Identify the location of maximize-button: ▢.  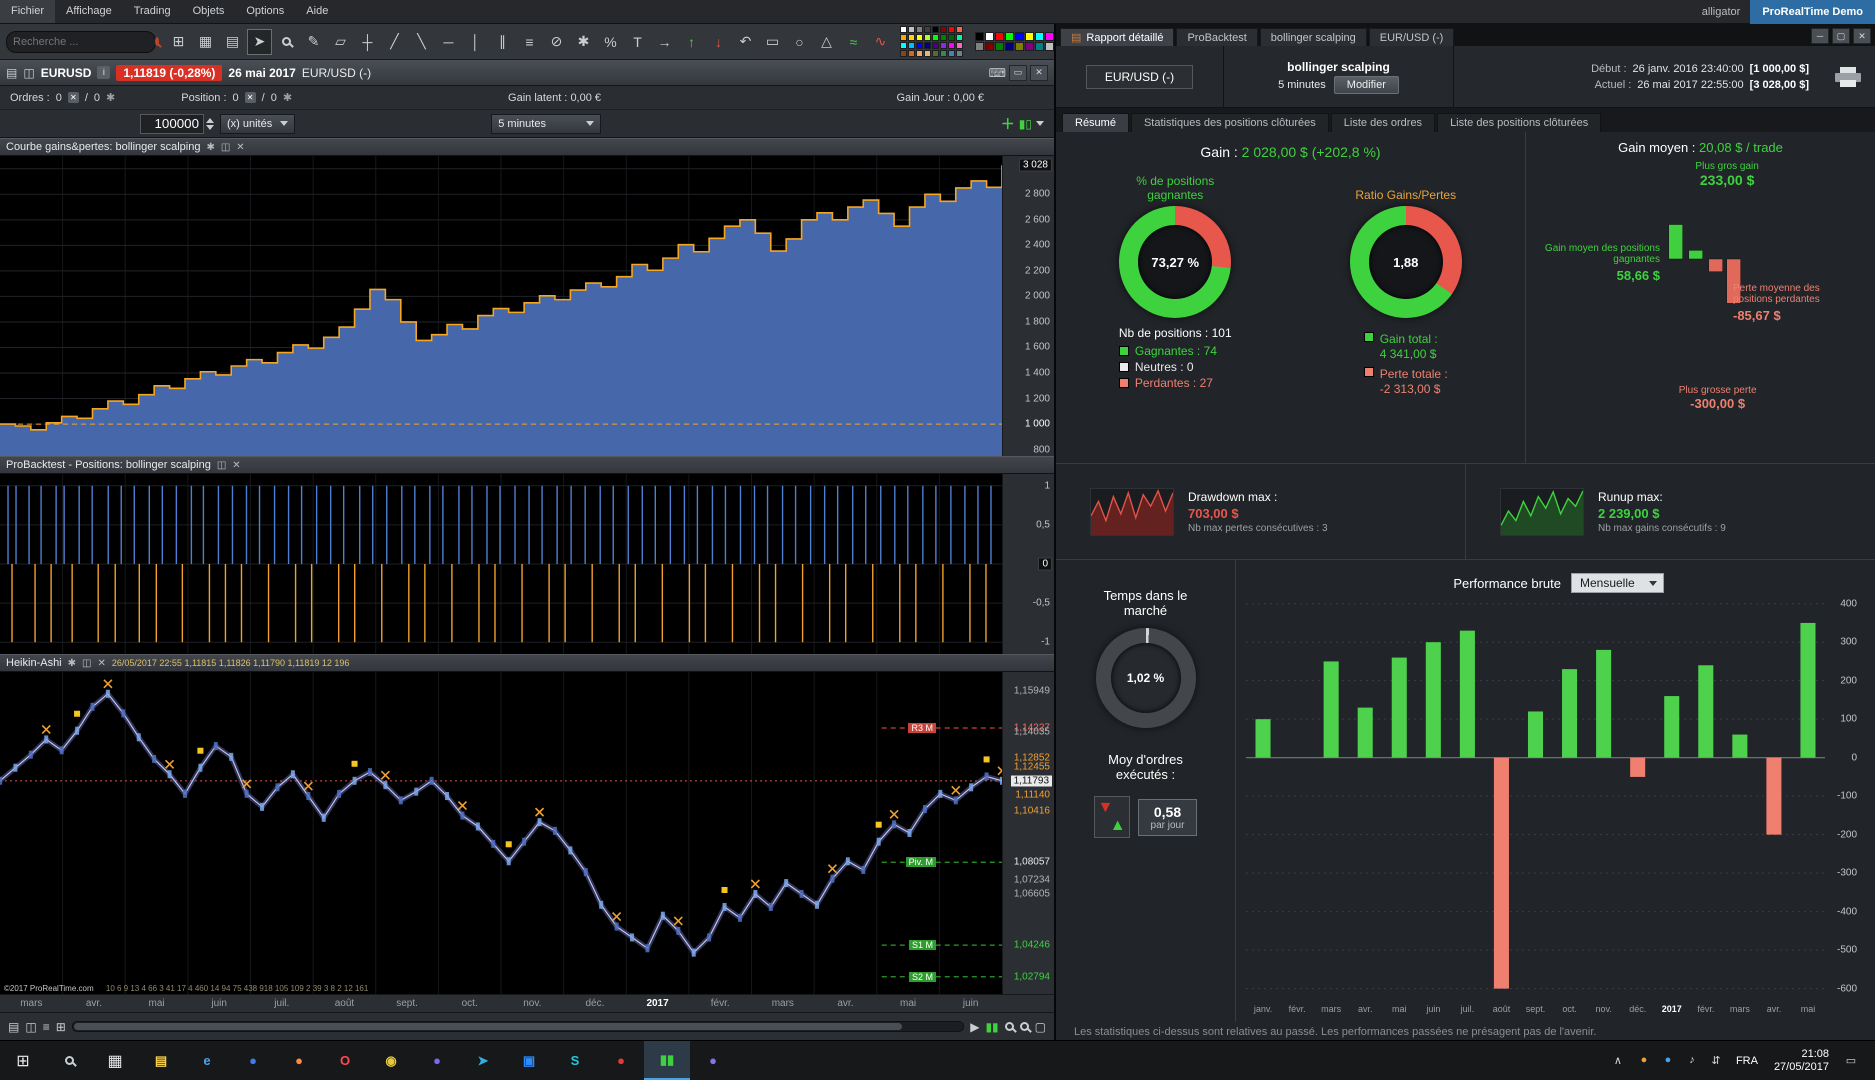
(1841, 36).